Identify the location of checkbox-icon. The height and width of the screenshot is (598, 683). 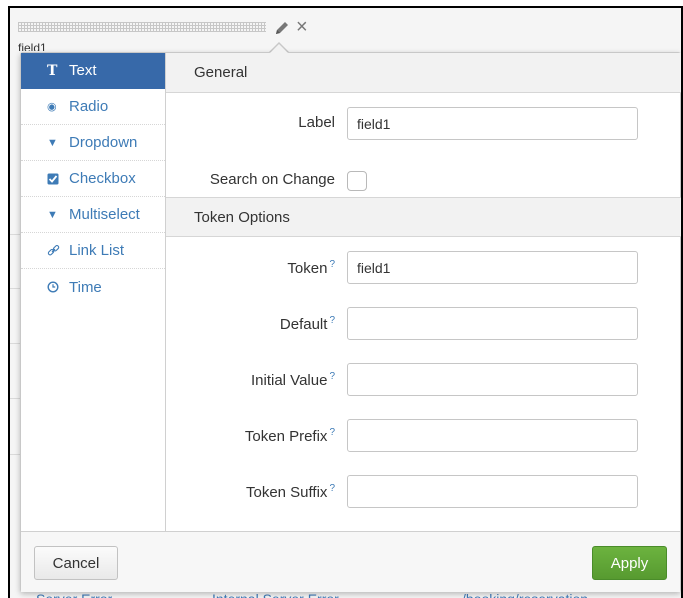
(55, 179).